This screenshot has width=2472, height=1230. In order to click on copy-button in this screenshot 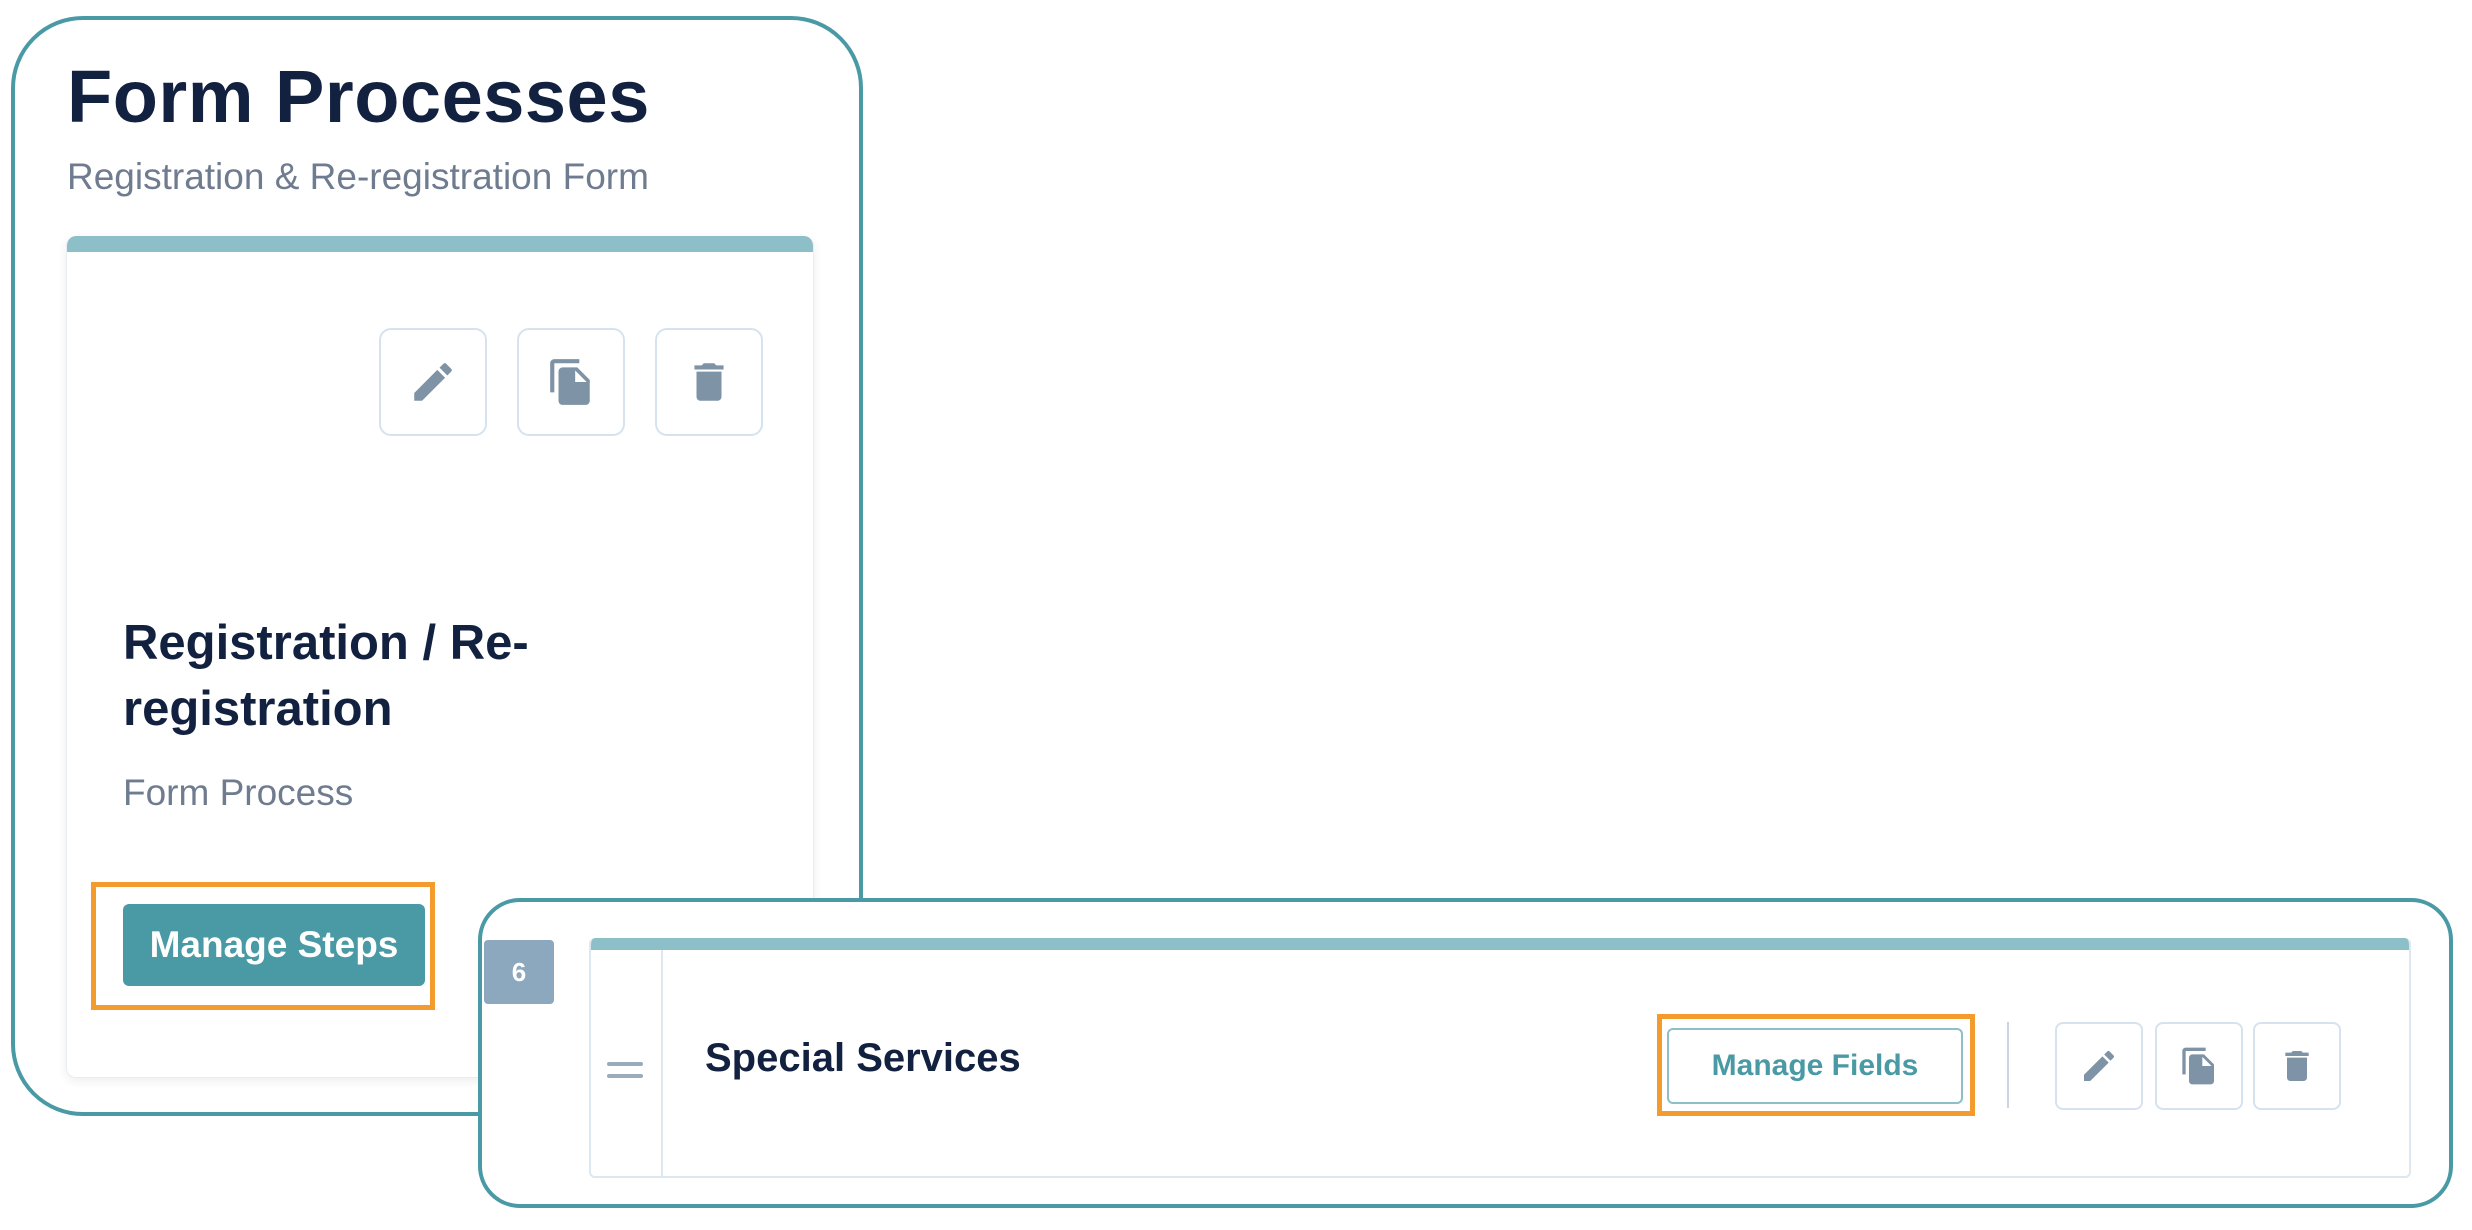, I will do `click(571, 382)`.